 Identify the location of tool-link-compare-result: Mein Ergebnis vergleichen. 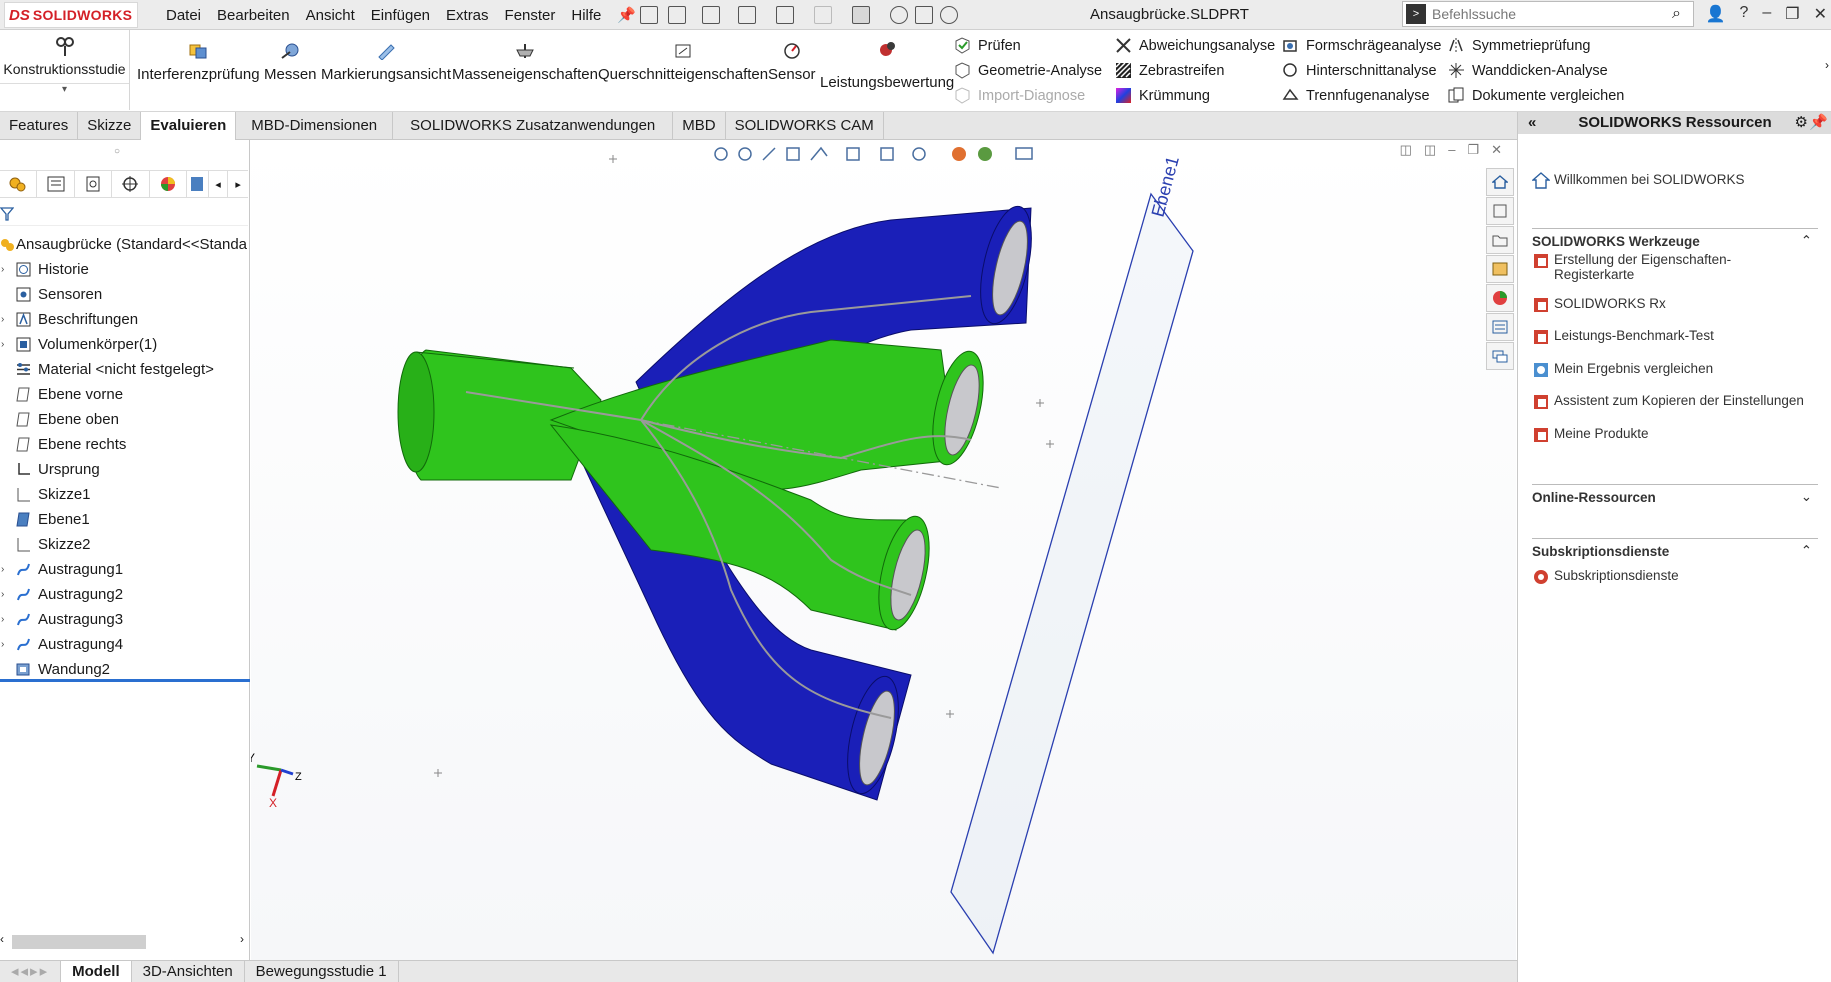
(1622, 370).